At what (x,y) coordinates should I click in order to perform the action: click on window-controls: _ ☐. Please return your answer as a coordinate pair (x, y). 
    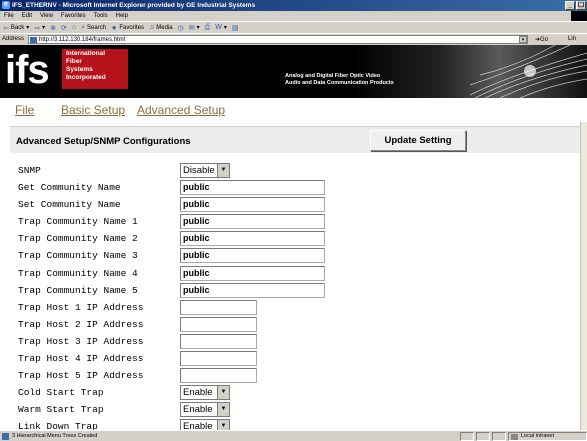
    Looking at the image, I should click on (575, 5).